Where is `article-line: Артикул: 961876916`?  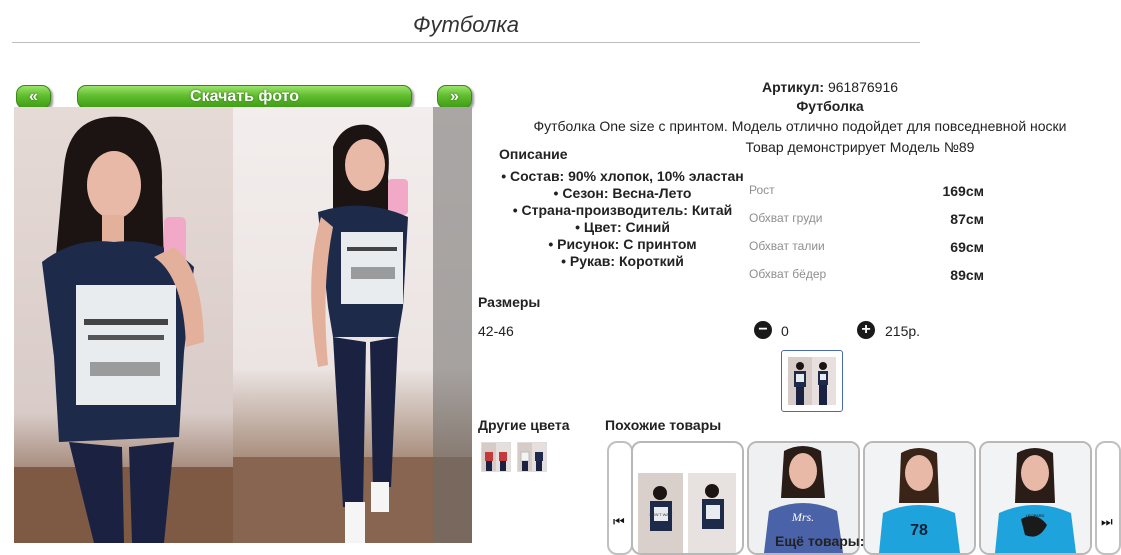 article-line: Артикул: 961876916 is located at coordinates (830, 87).